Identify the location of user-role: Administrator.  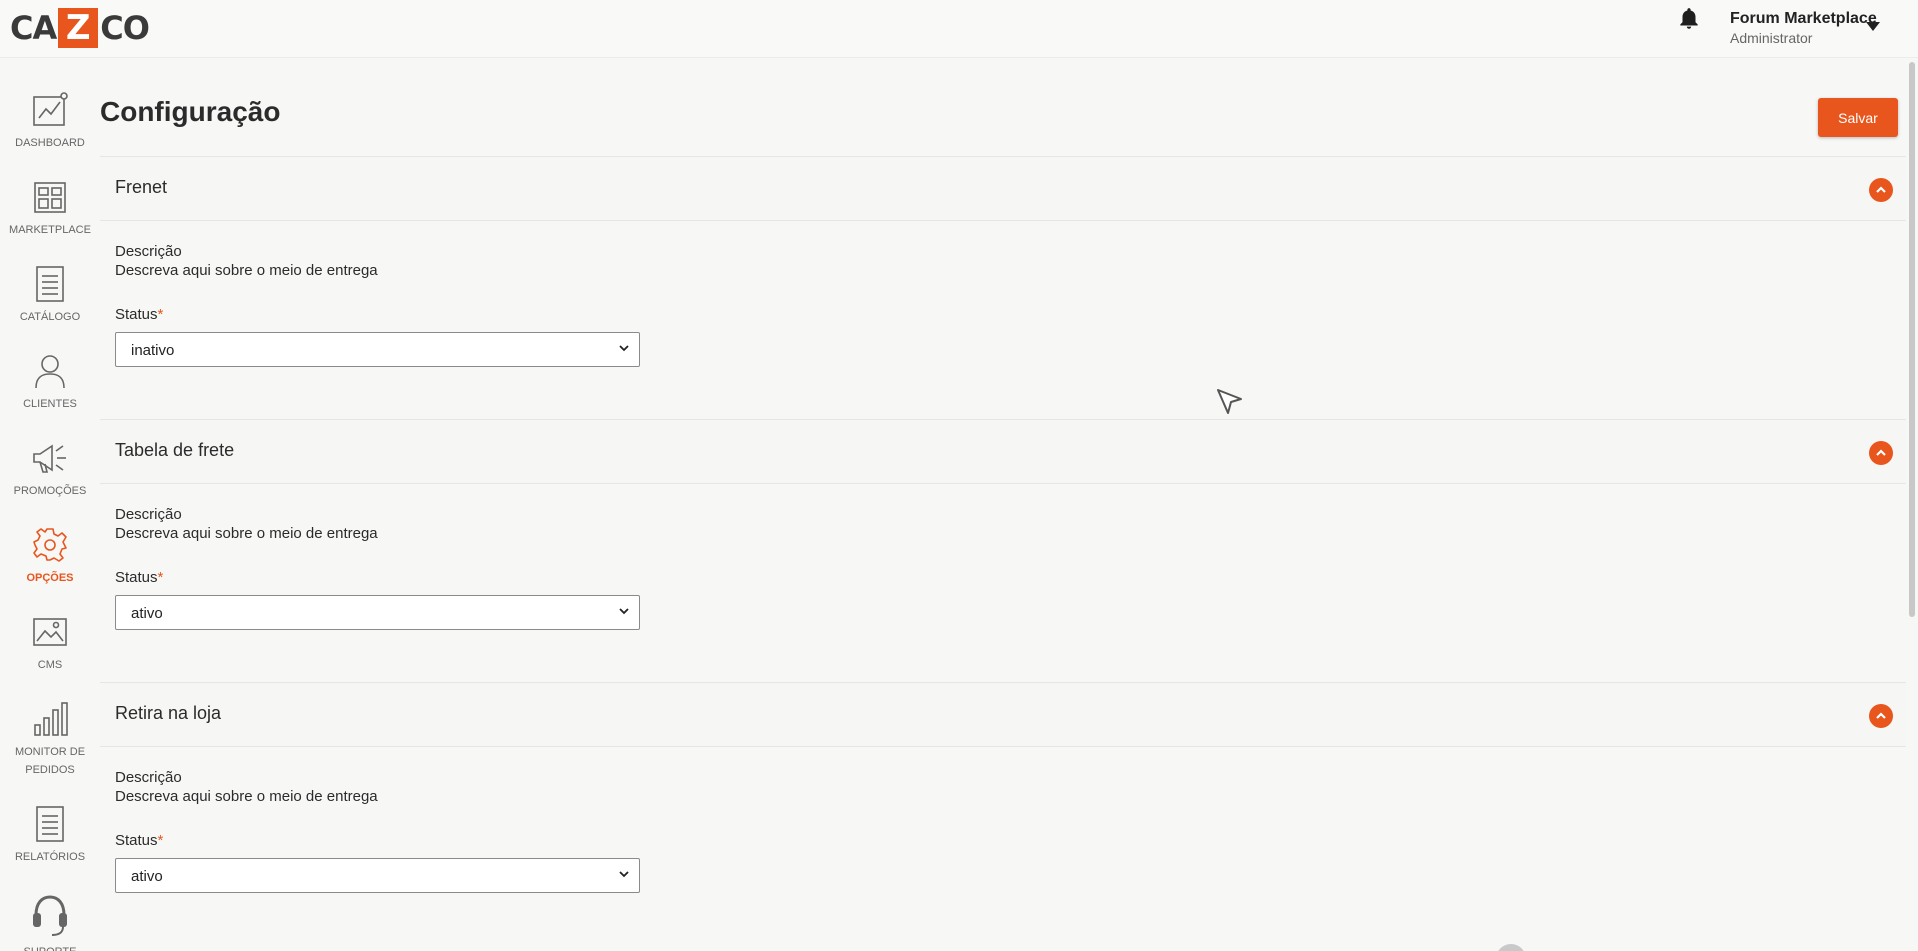
(1771, 38).